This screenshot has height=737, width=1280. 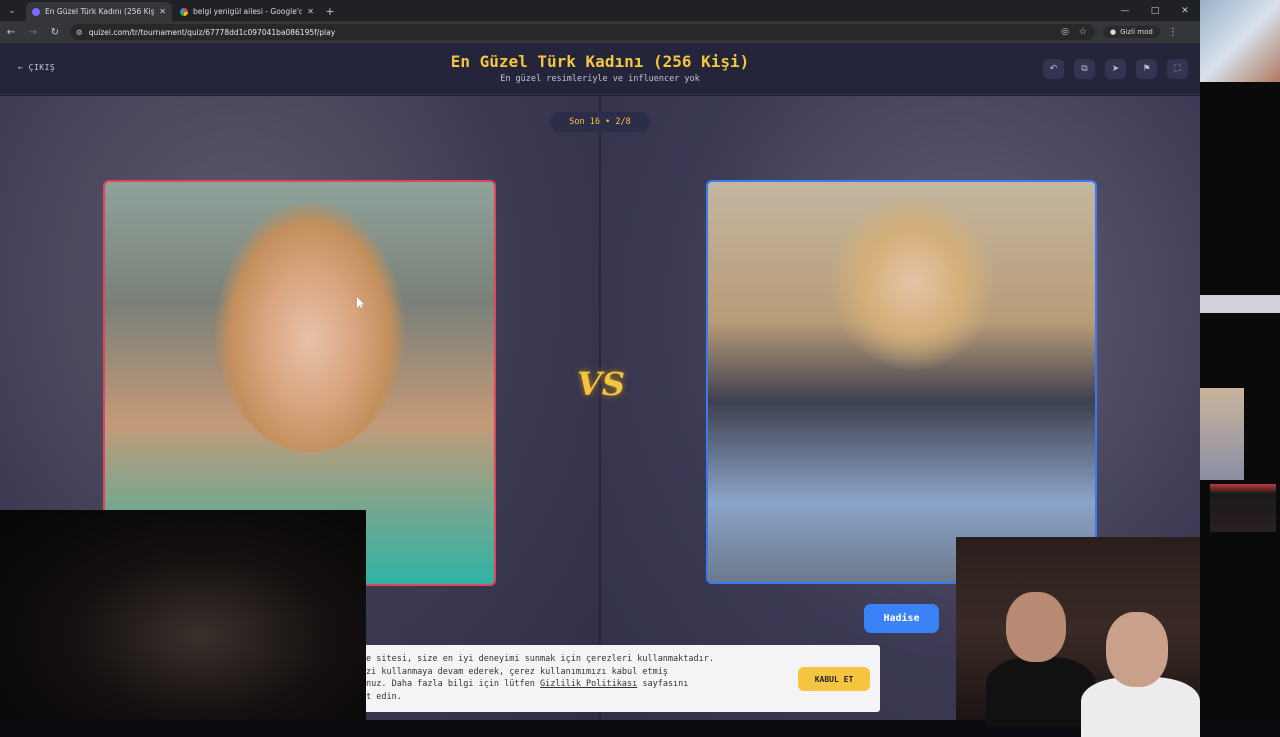 I want to click on webcam-overlay-left, so click(x=183, y=615).